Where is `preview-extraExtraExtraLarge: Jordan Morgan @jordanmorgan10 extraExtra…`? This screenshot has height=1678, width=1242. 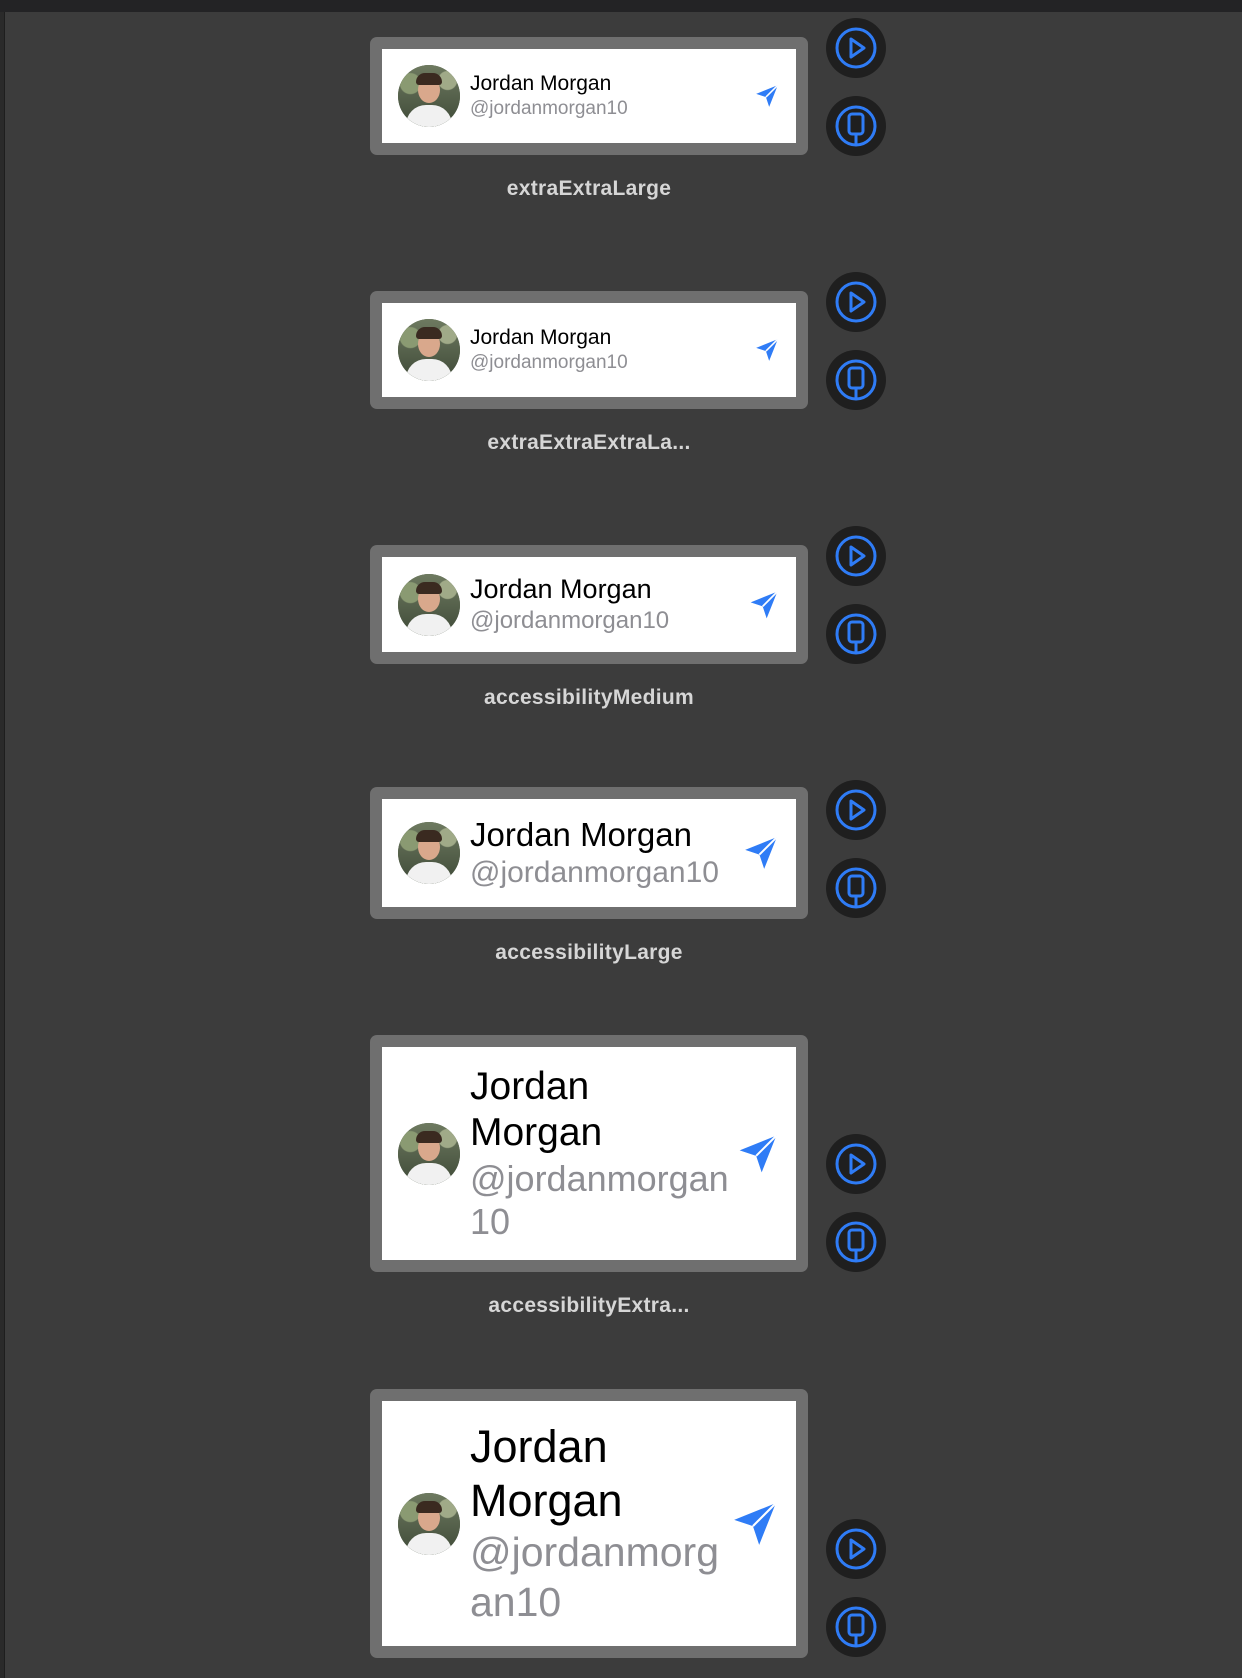 preview-extraExtraExtraLarge: Jordan Morgan @jordanmorgan10 extraExtra… is located at coordinates (589, 373).